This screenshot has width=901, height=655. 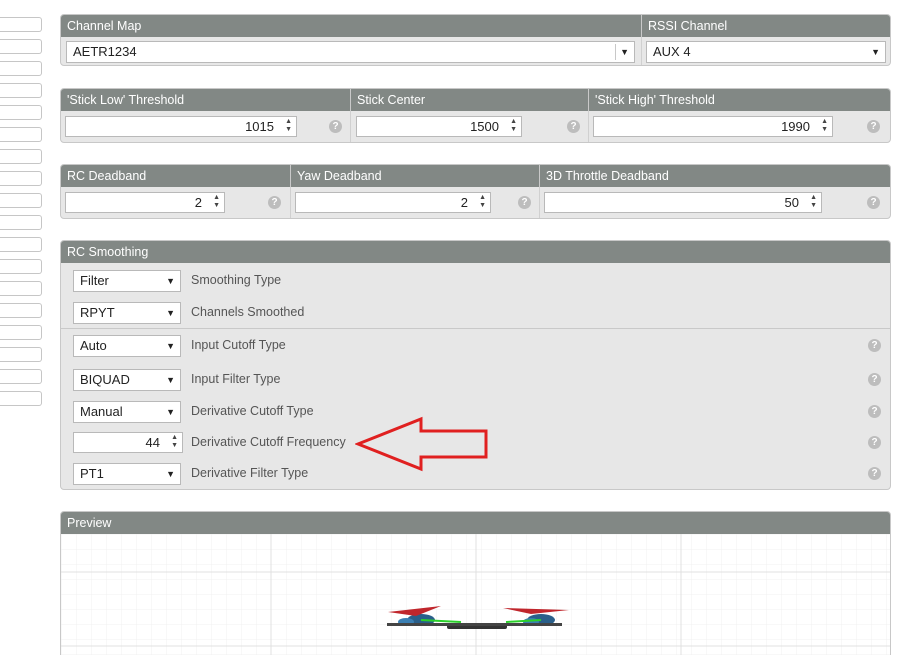 What do you see at coordinates (350, 52) in the screenshot?
I see `channel-map-select: AETR1234 ▼` at bounding box center [350, 52].